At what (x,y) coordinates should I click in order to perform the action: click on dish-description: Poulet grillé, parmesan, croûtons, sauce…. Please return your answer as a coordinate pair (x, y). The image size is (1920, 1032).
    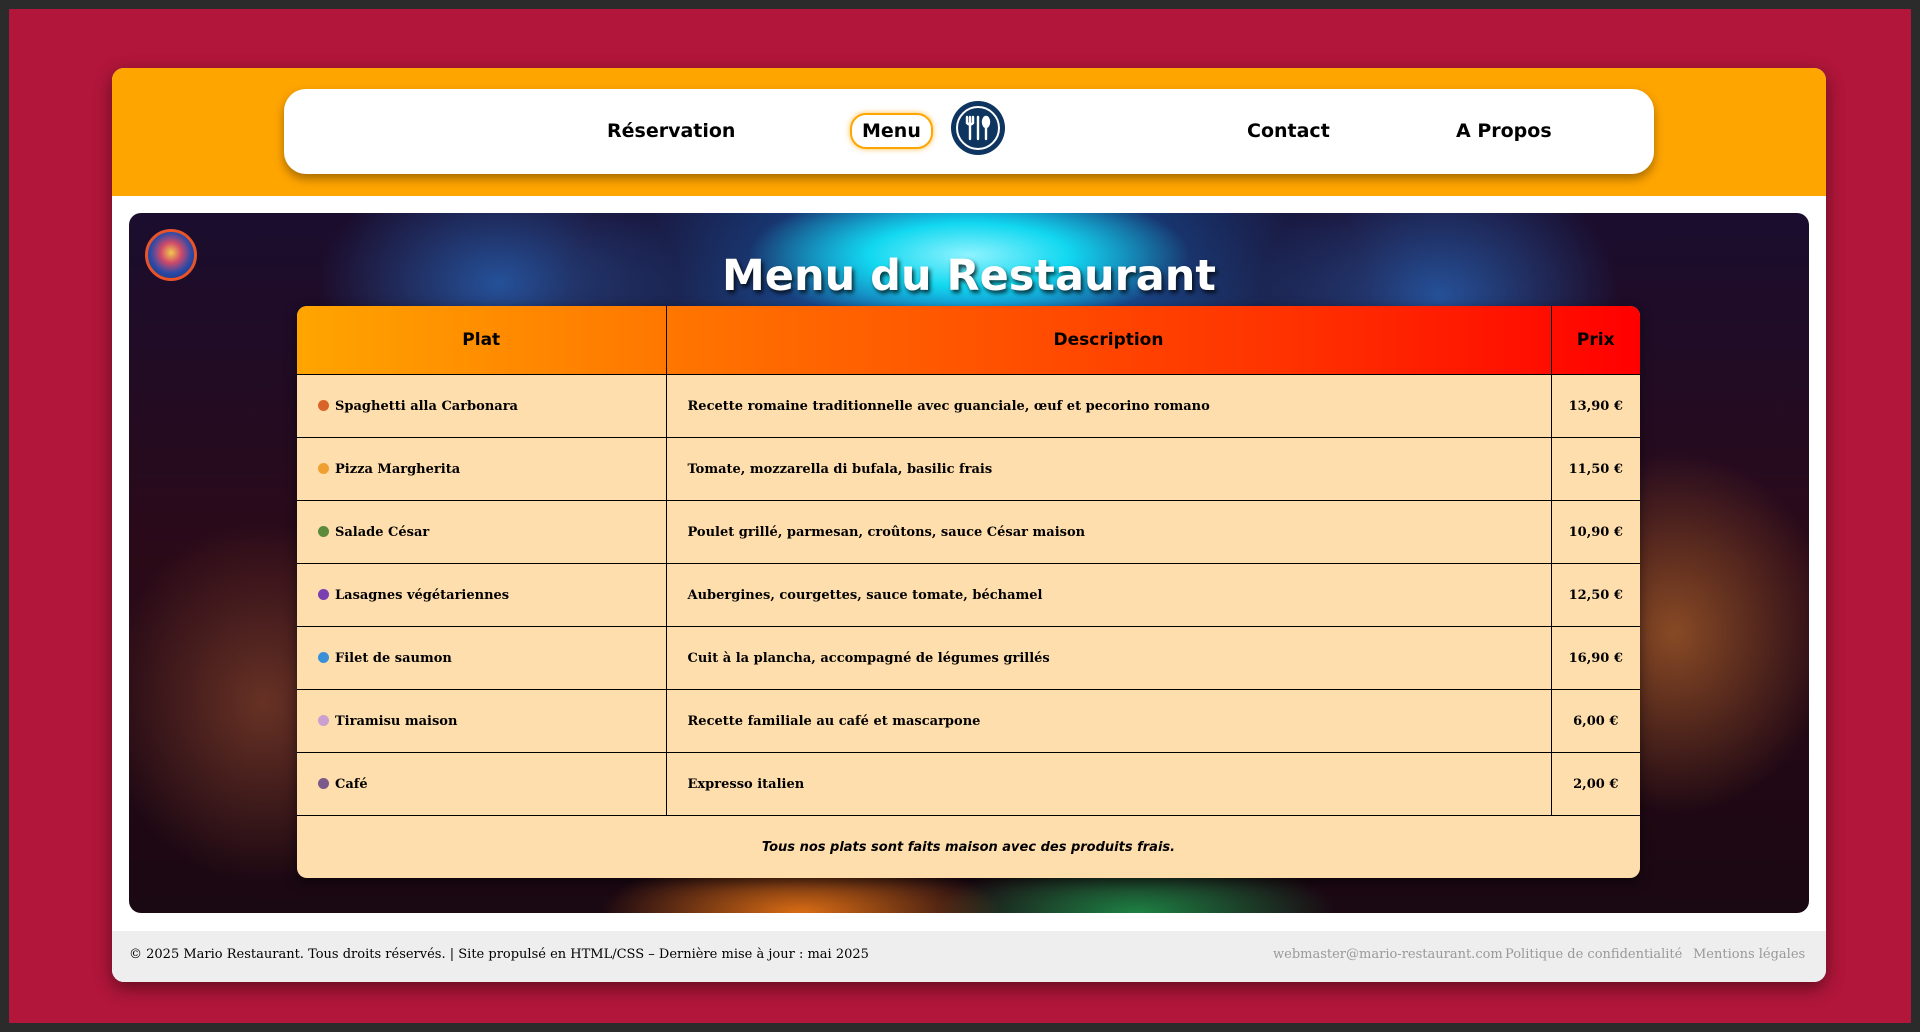
    Looking at the image, I should click on (1109, 532).